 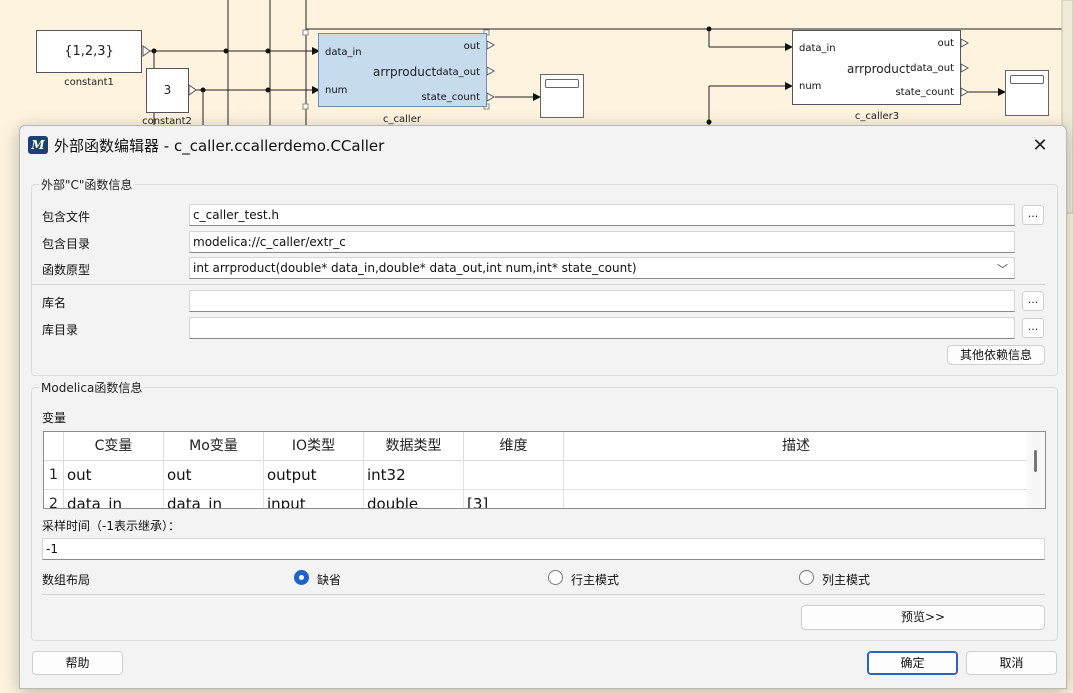 What do you see at coordinates (66, 217) in the screenshot?
I see `include-file-label: 包含文件` at bounding box center [66, 217].